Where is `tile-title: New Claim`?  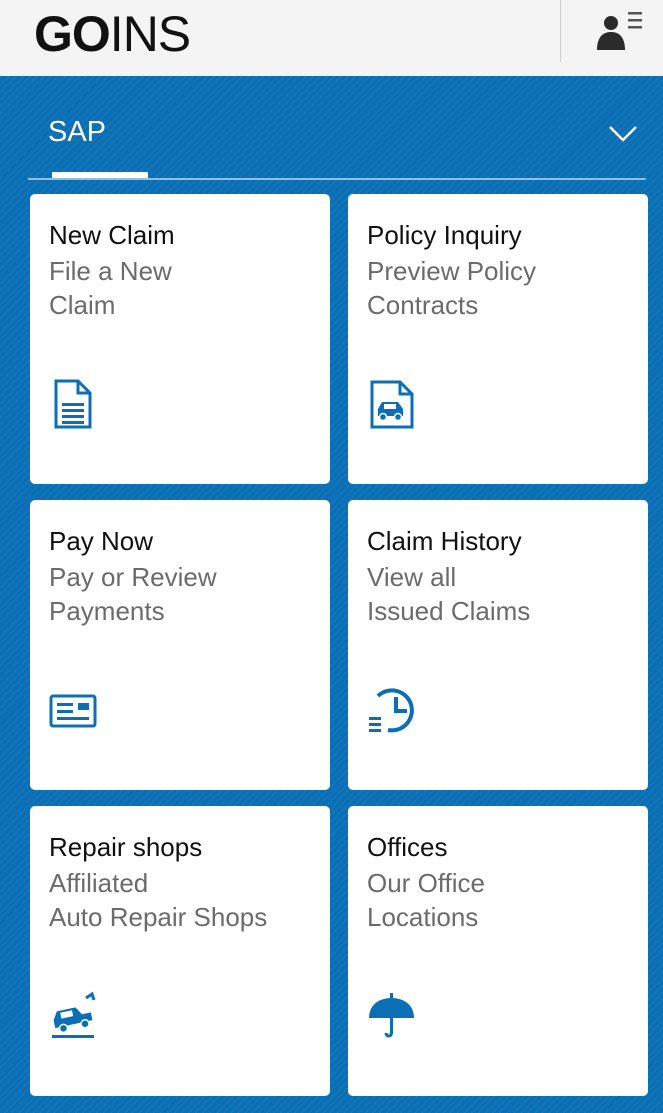 tile-title: New Claim is located at coordinates (112, 235).